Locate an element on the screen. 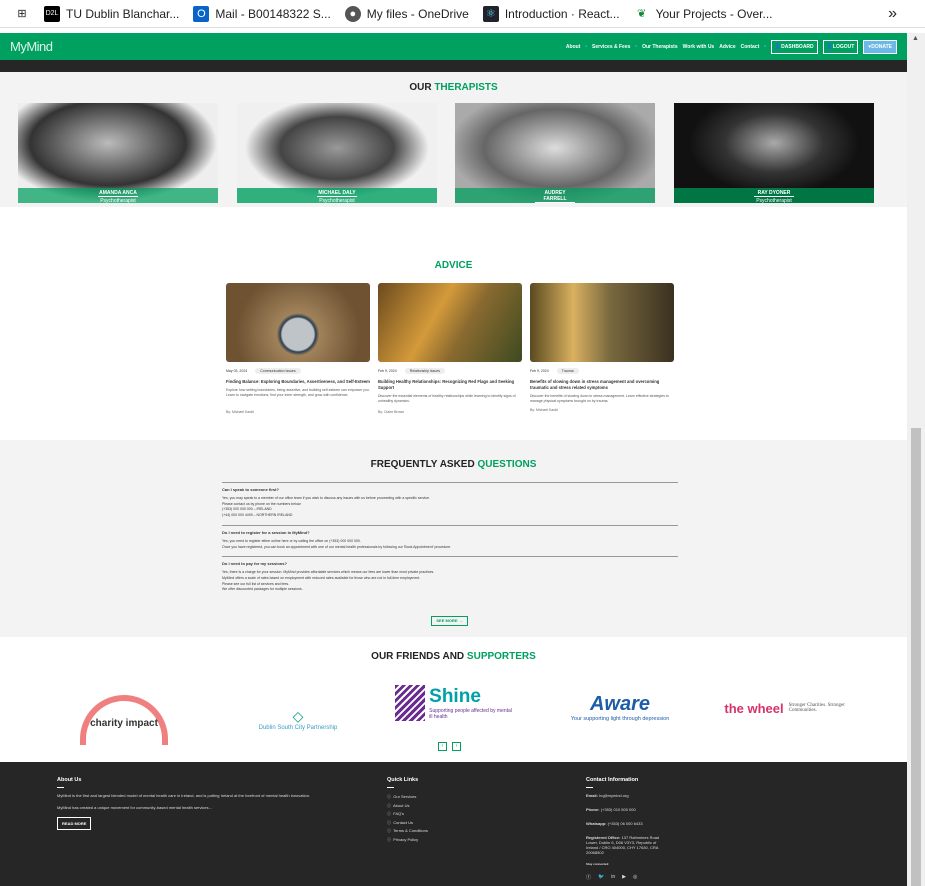 The width and height of the screenshot is (925, 886). therapist-name: AUDREY FARRELL is located at coordinates (555, 196).